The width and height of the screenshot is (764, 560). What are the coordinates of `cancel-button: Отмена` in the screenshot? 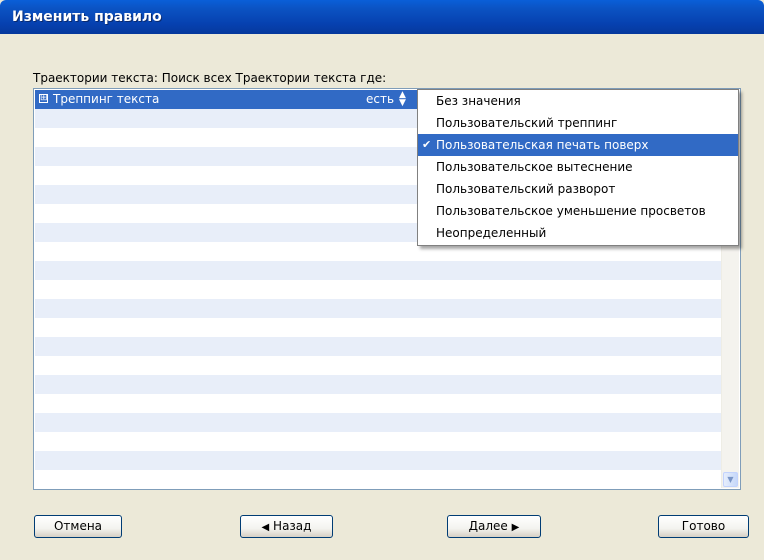 It's located at (78, 526).